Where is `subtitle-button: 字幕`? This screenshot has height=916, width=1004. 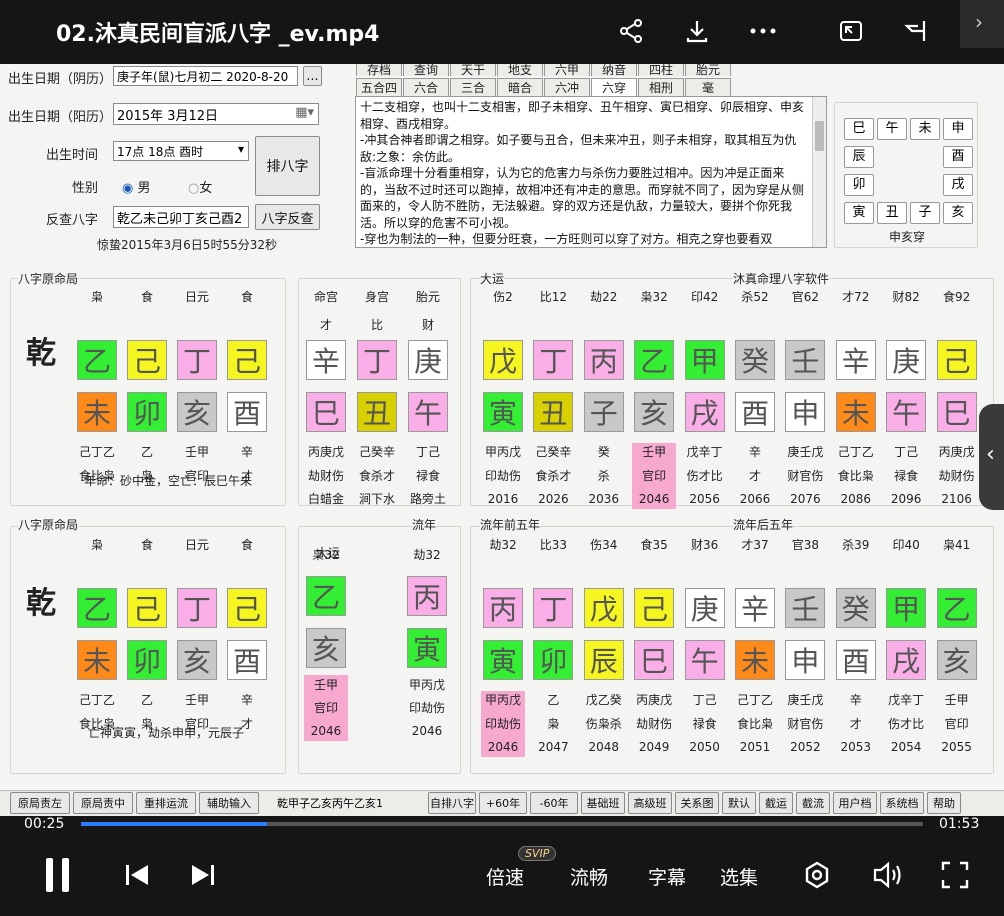
subtitle-button: 字幕 is located at coordinates (667, 876).